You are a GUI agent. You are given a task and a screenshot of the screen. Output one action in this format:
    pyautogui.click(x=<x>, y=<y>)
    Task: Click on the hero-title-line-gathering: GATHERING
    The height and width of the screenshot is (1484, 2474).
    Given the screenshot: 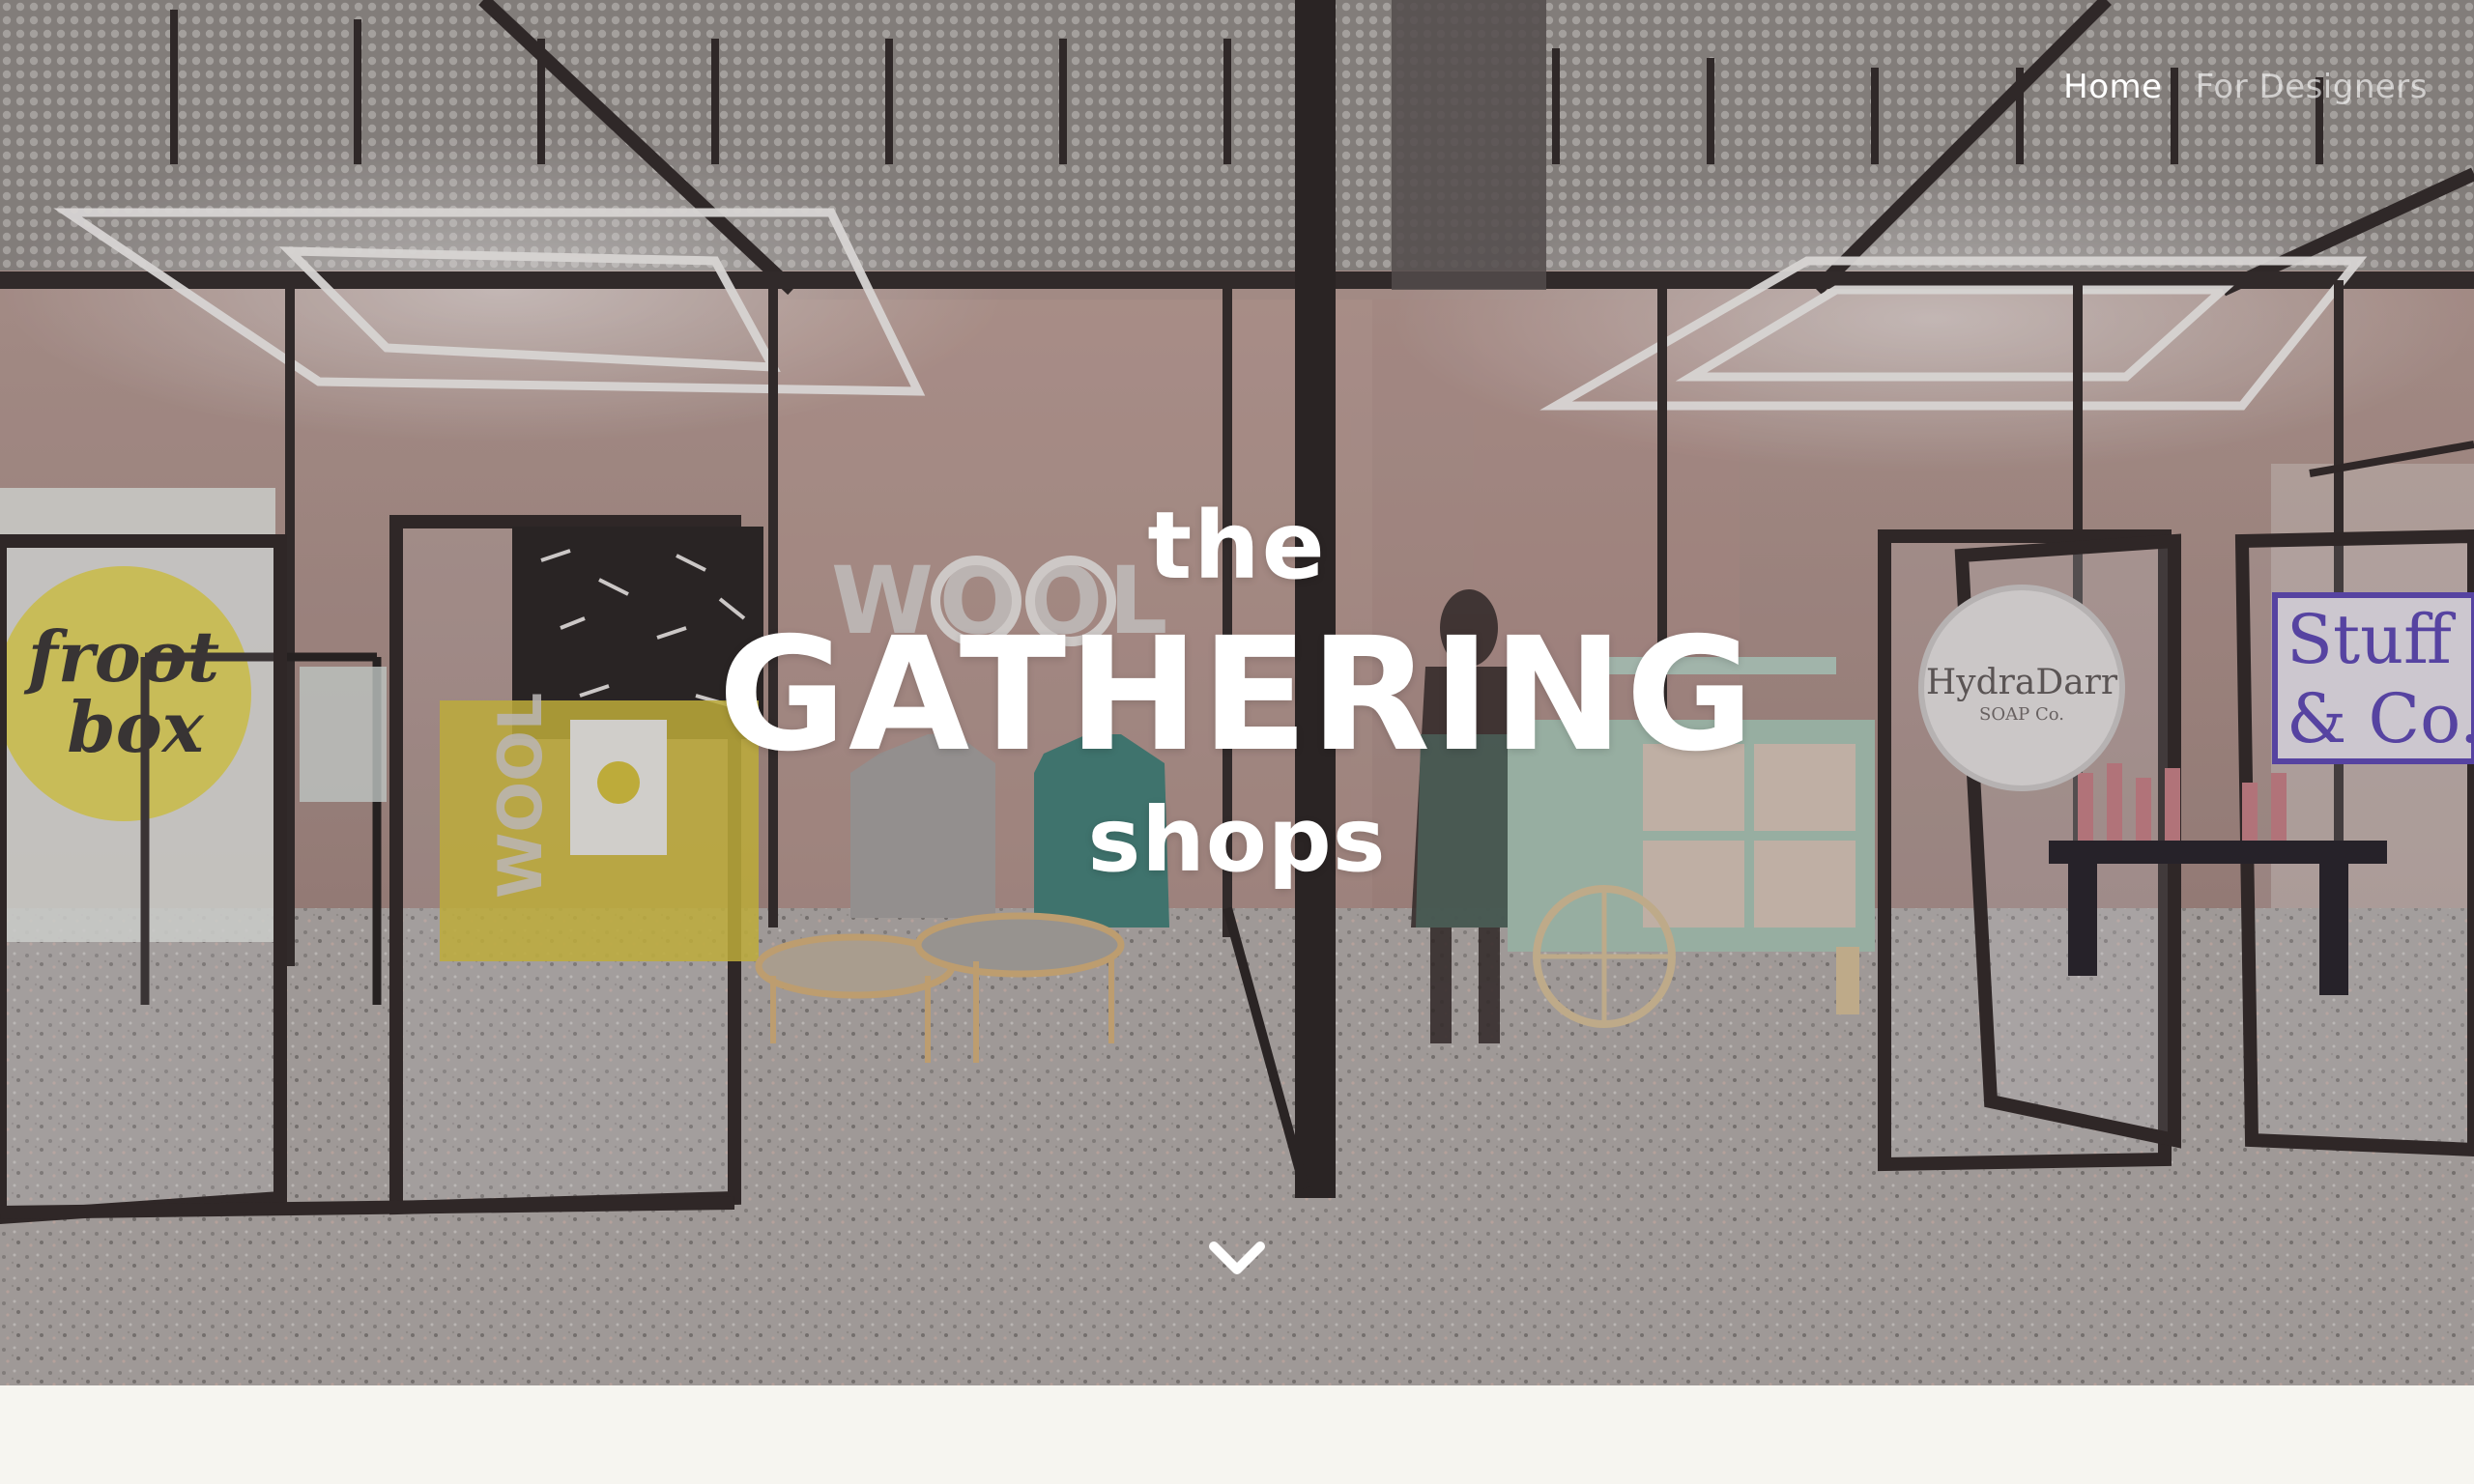 What is the action you would take?
    pyautogui.click(x=1237, y=695)
    